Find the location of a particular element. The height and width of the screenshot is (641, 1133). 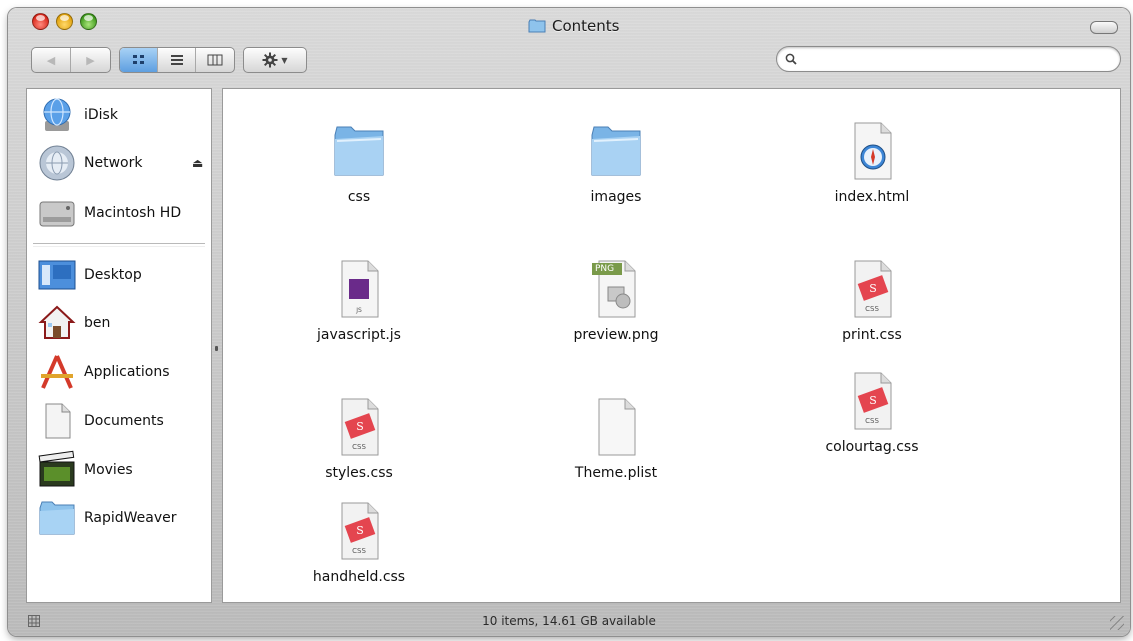

sidebar-item-desktop: Desktop is located at coordinates (122, 275).